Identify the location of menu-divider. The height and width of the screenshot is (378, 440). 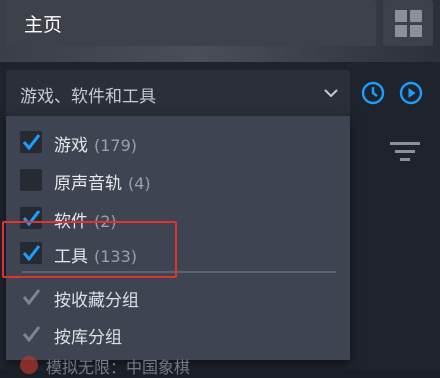
(179, 272).